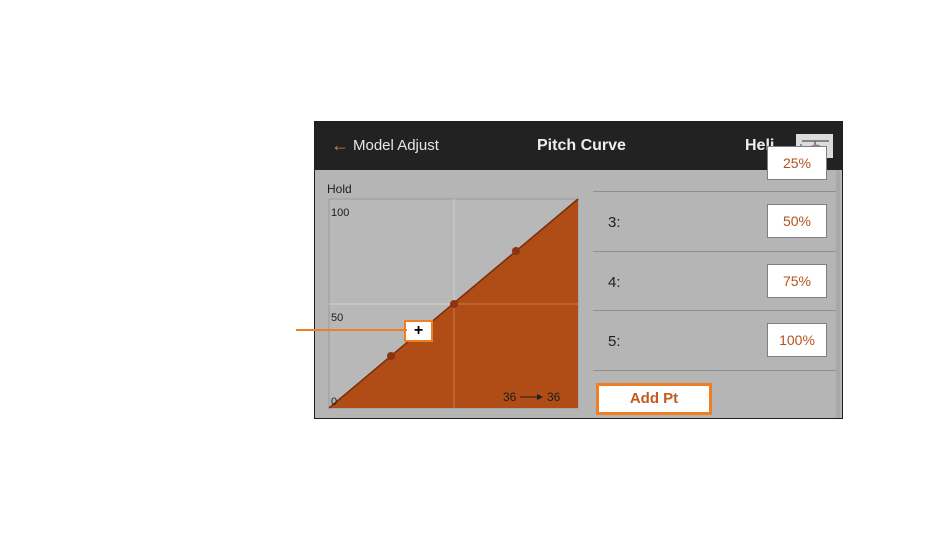 The width and height of the screenshot is (950, 534). Describe the element at coordinates (797, 340) in the screenshot. I see `point-value-field: 100%` at that location.